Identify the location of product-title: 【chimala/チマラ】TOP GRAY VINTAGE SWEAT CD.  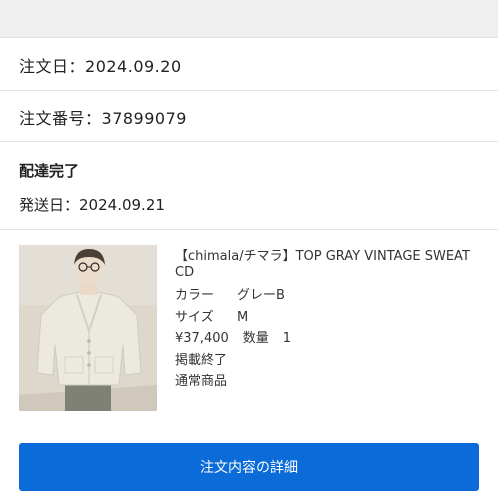
(325, 265).